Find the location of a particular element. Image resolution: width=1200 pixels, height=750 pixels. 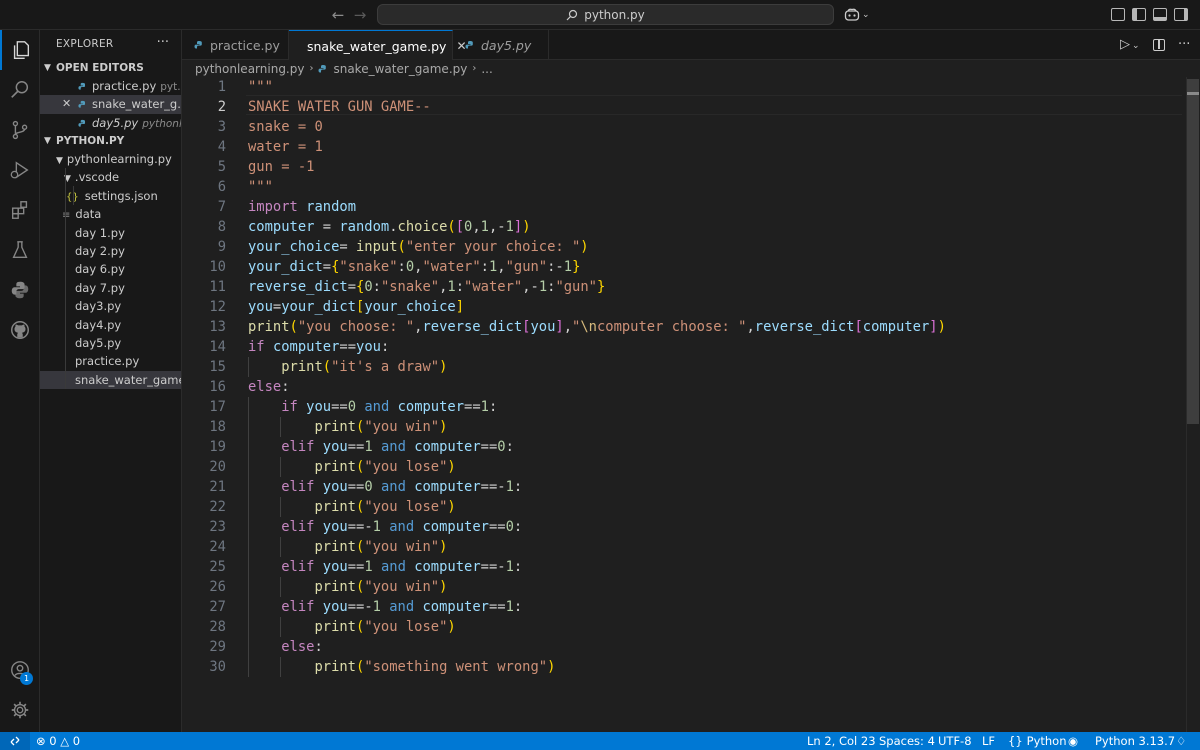

code-line: computer = random.choice([0,1,-1]) is located at coordinates (389, 227).